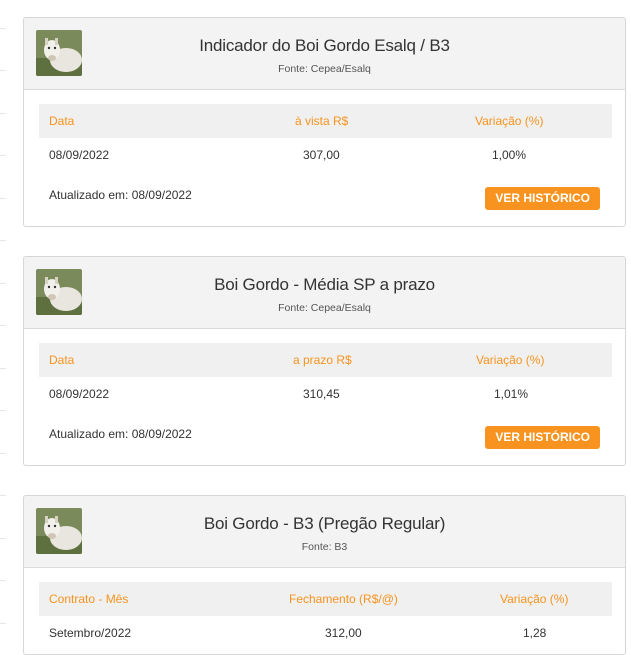 Image resolution: width=631 pixels, height=655 pixels. I want to click on card-source: Fonte: B3, so click(324, 547).